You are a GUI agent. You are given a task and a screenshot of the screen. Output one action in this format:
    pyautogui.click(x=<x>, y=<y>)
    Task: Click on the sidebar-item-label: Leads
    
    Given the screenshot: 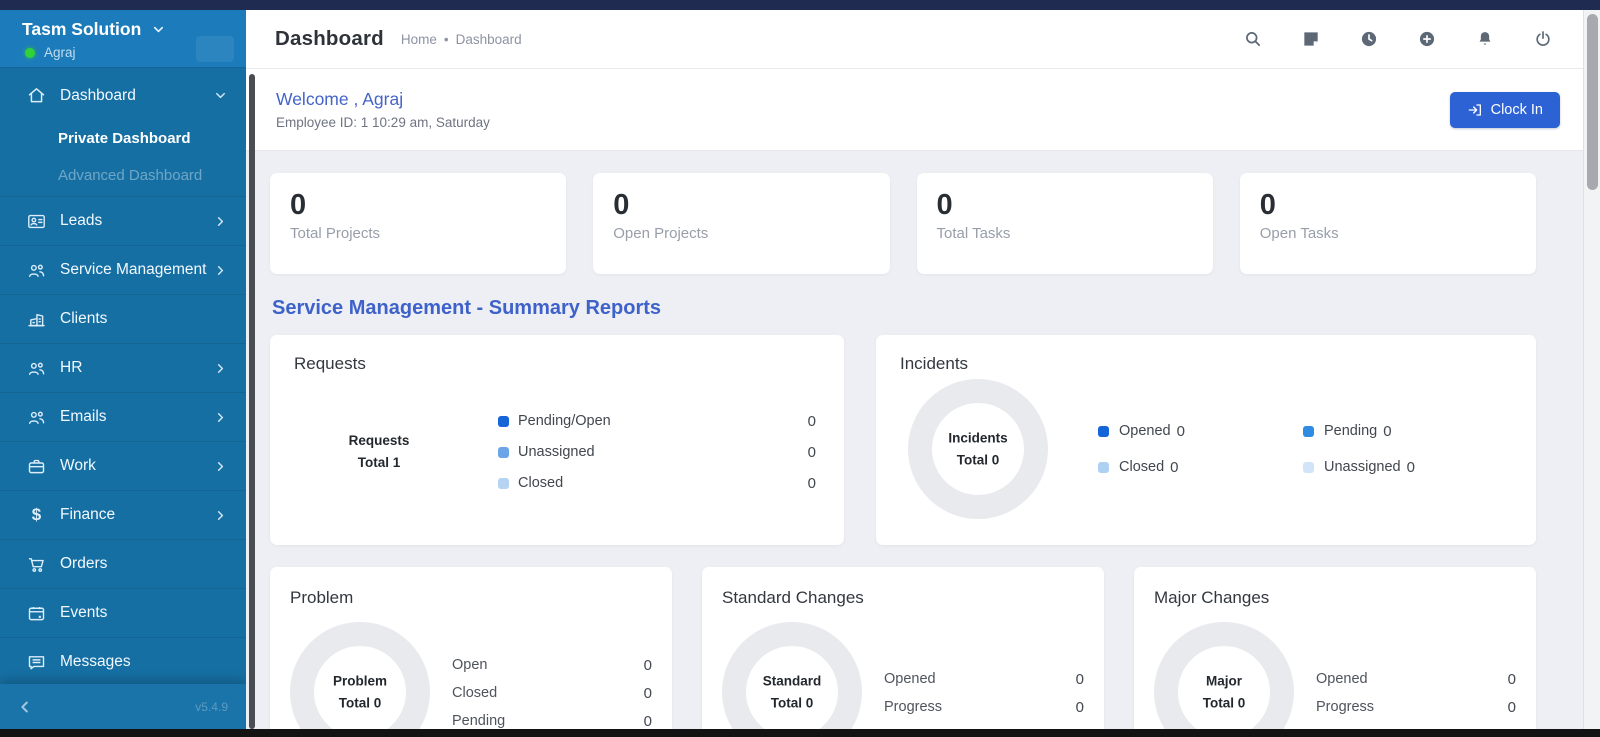 What is the action you would take?
    pyautogui.click(x=81, y=220)
    